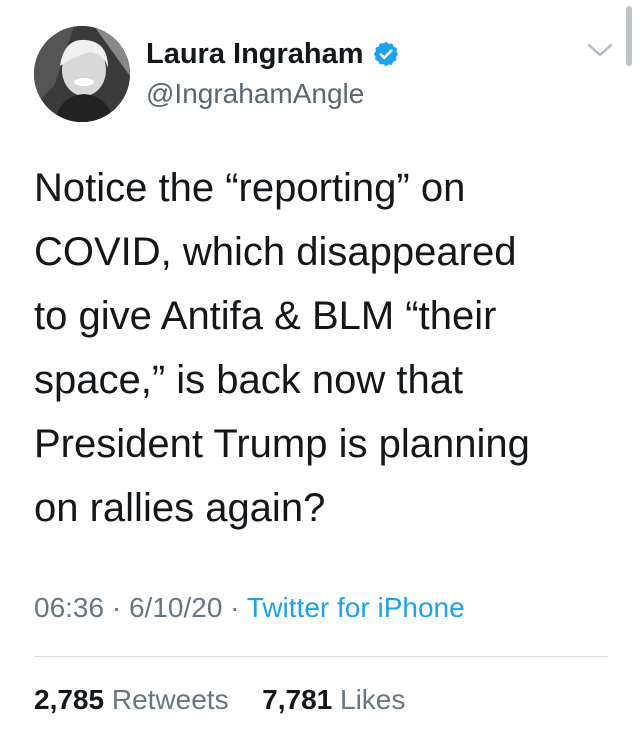 The image size is (640, 736). What do you see at coordinates (333, 699) in the screenshot?
I see `likes-stat: 7,781 Likes` at bounding box center [333, 699].